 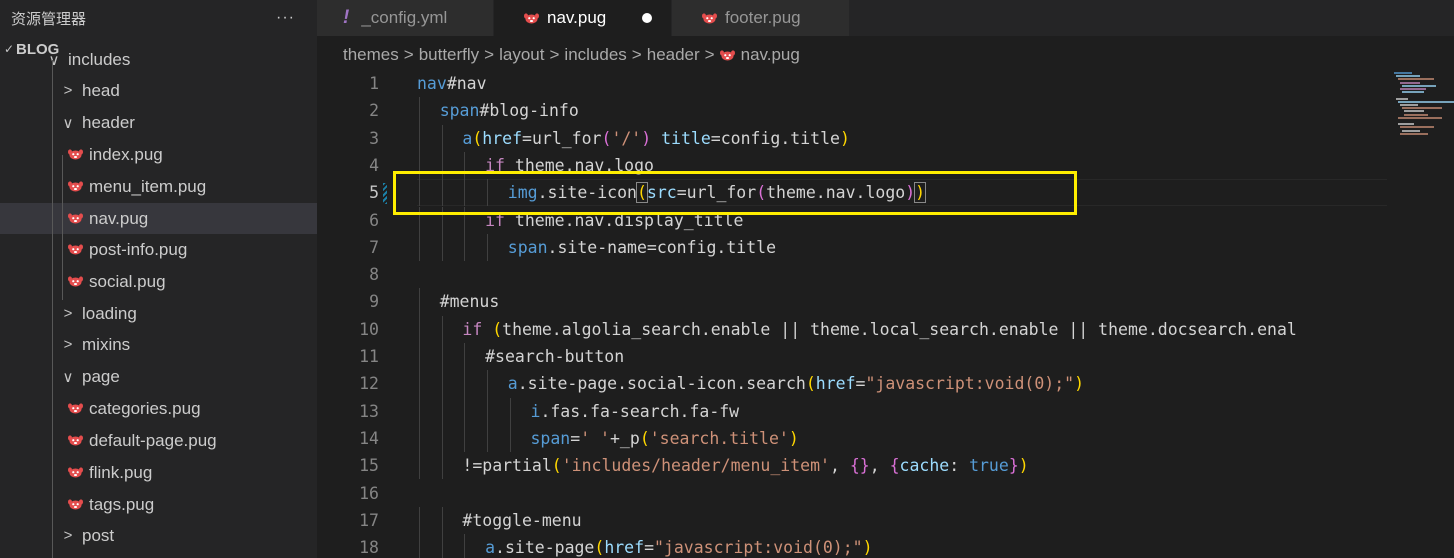 I want to click on tree-item-label: mixins, so click(x=106, y=344).